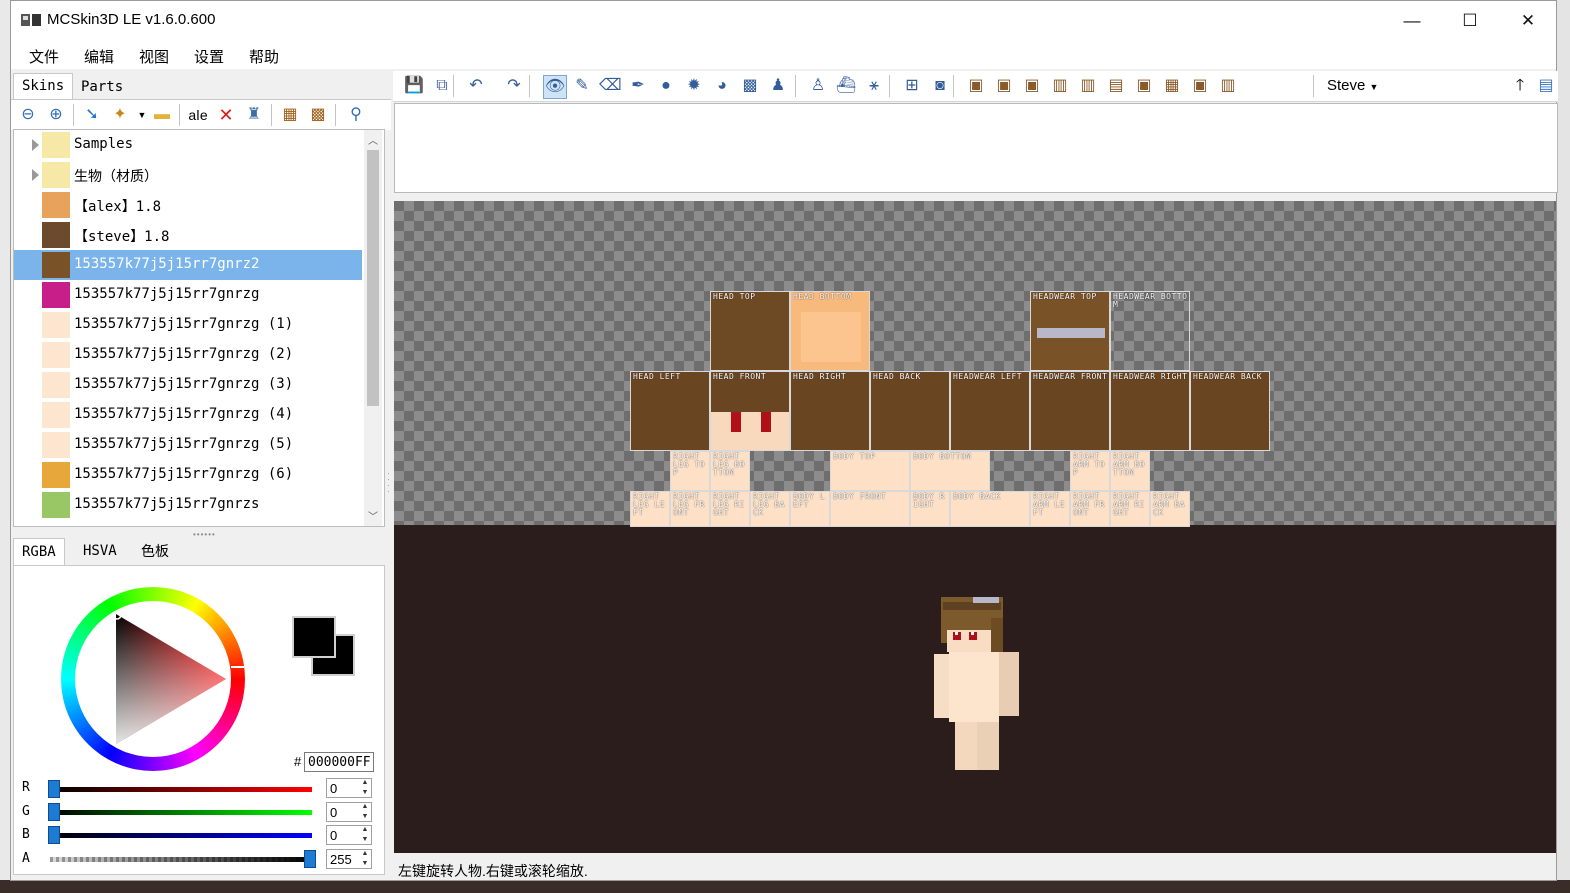 The height and width of the screenshot is (893, 1570). Describe the element at coordinates (154, 56) in the screenshot. I see `menu-view: 视图` at that location.